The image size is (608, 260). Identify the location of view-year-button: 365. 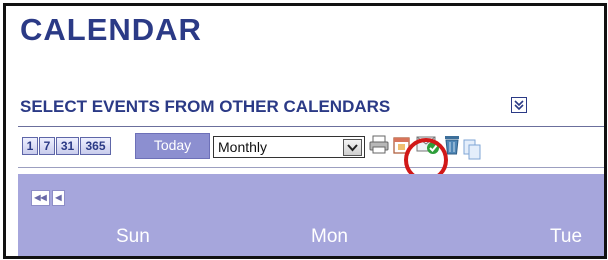
(95, 146).